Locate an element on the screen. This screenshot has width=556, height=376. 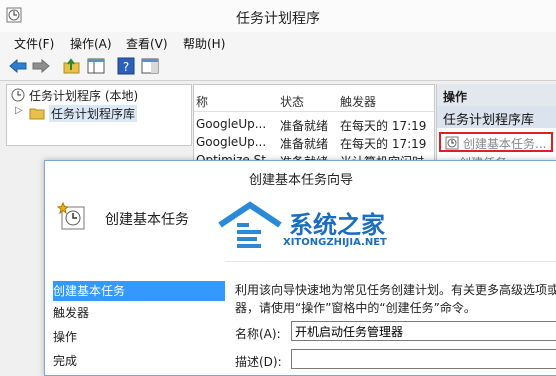
wizard-title: 创建基本任务向导 is located at coordinates (300, 180).